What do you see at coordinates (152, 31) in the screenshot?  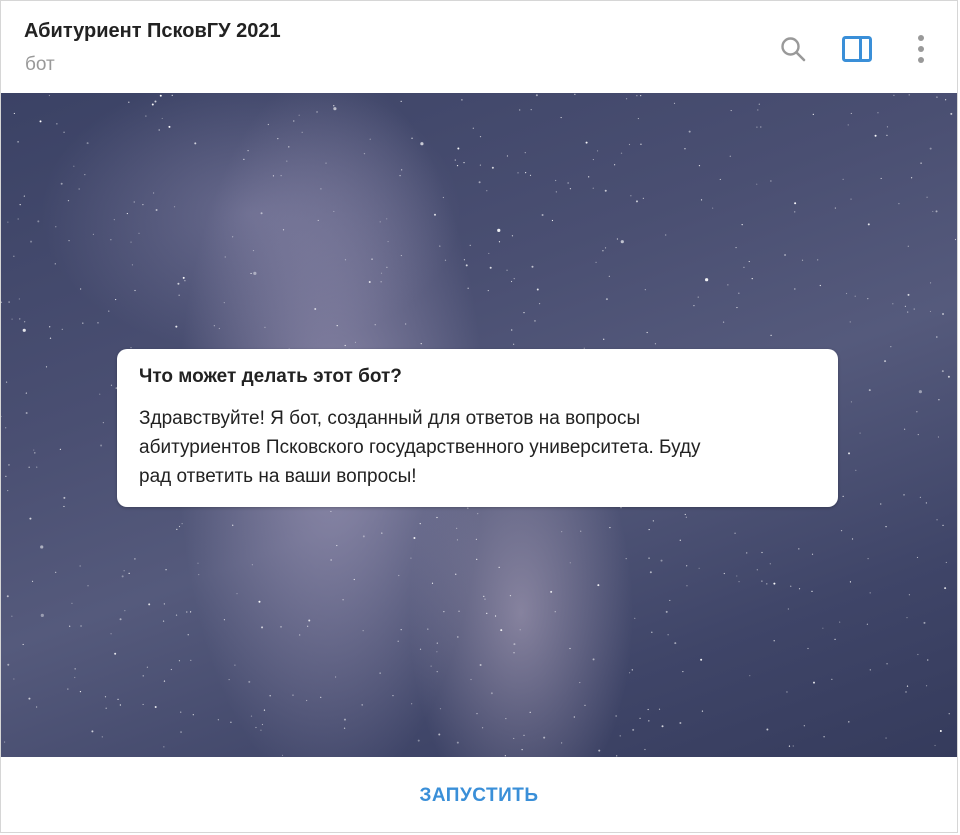 I see `chat-title: Абитуриент ПсковГУ 2021` at bounding box center [152, 31].